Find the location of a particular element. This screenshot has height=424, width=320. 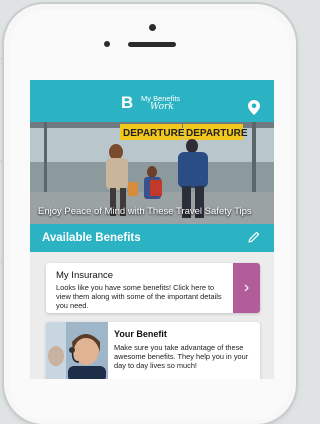

insurance-card-title: My Insurance is located at coordinates (85, 275).